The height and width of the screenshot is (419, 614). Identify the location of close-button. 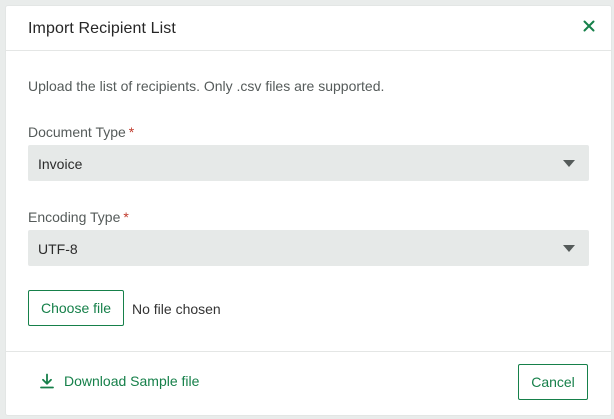
(589, 26).